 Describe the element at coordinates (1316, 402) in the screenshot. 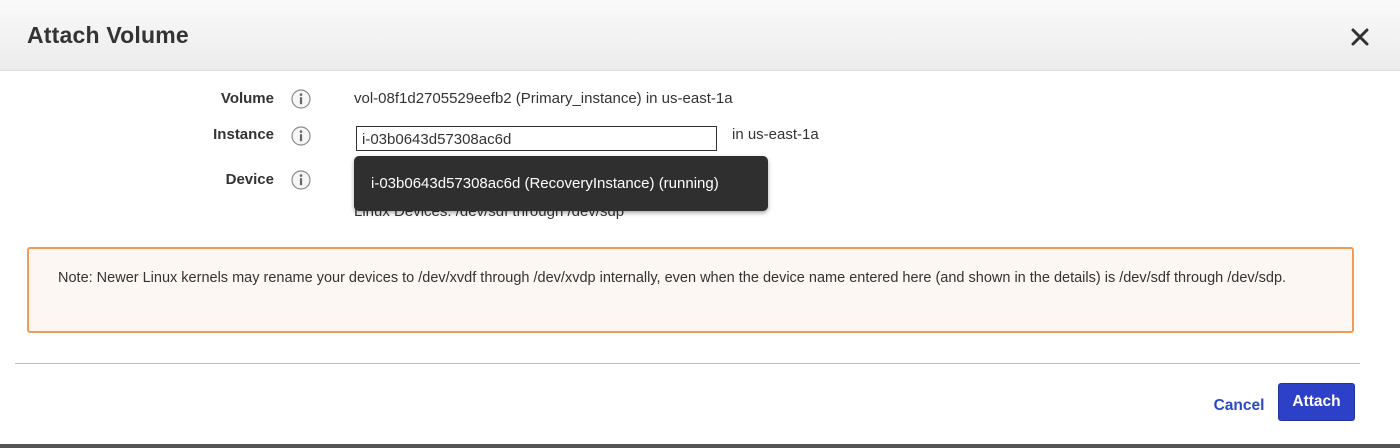

I see `attach-button: Attach` at that location.